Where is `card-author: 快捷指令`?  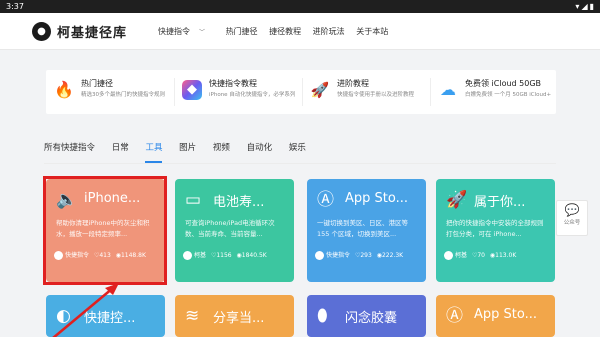
card-author: 快捷指令 is located at coordinates (338, 255).